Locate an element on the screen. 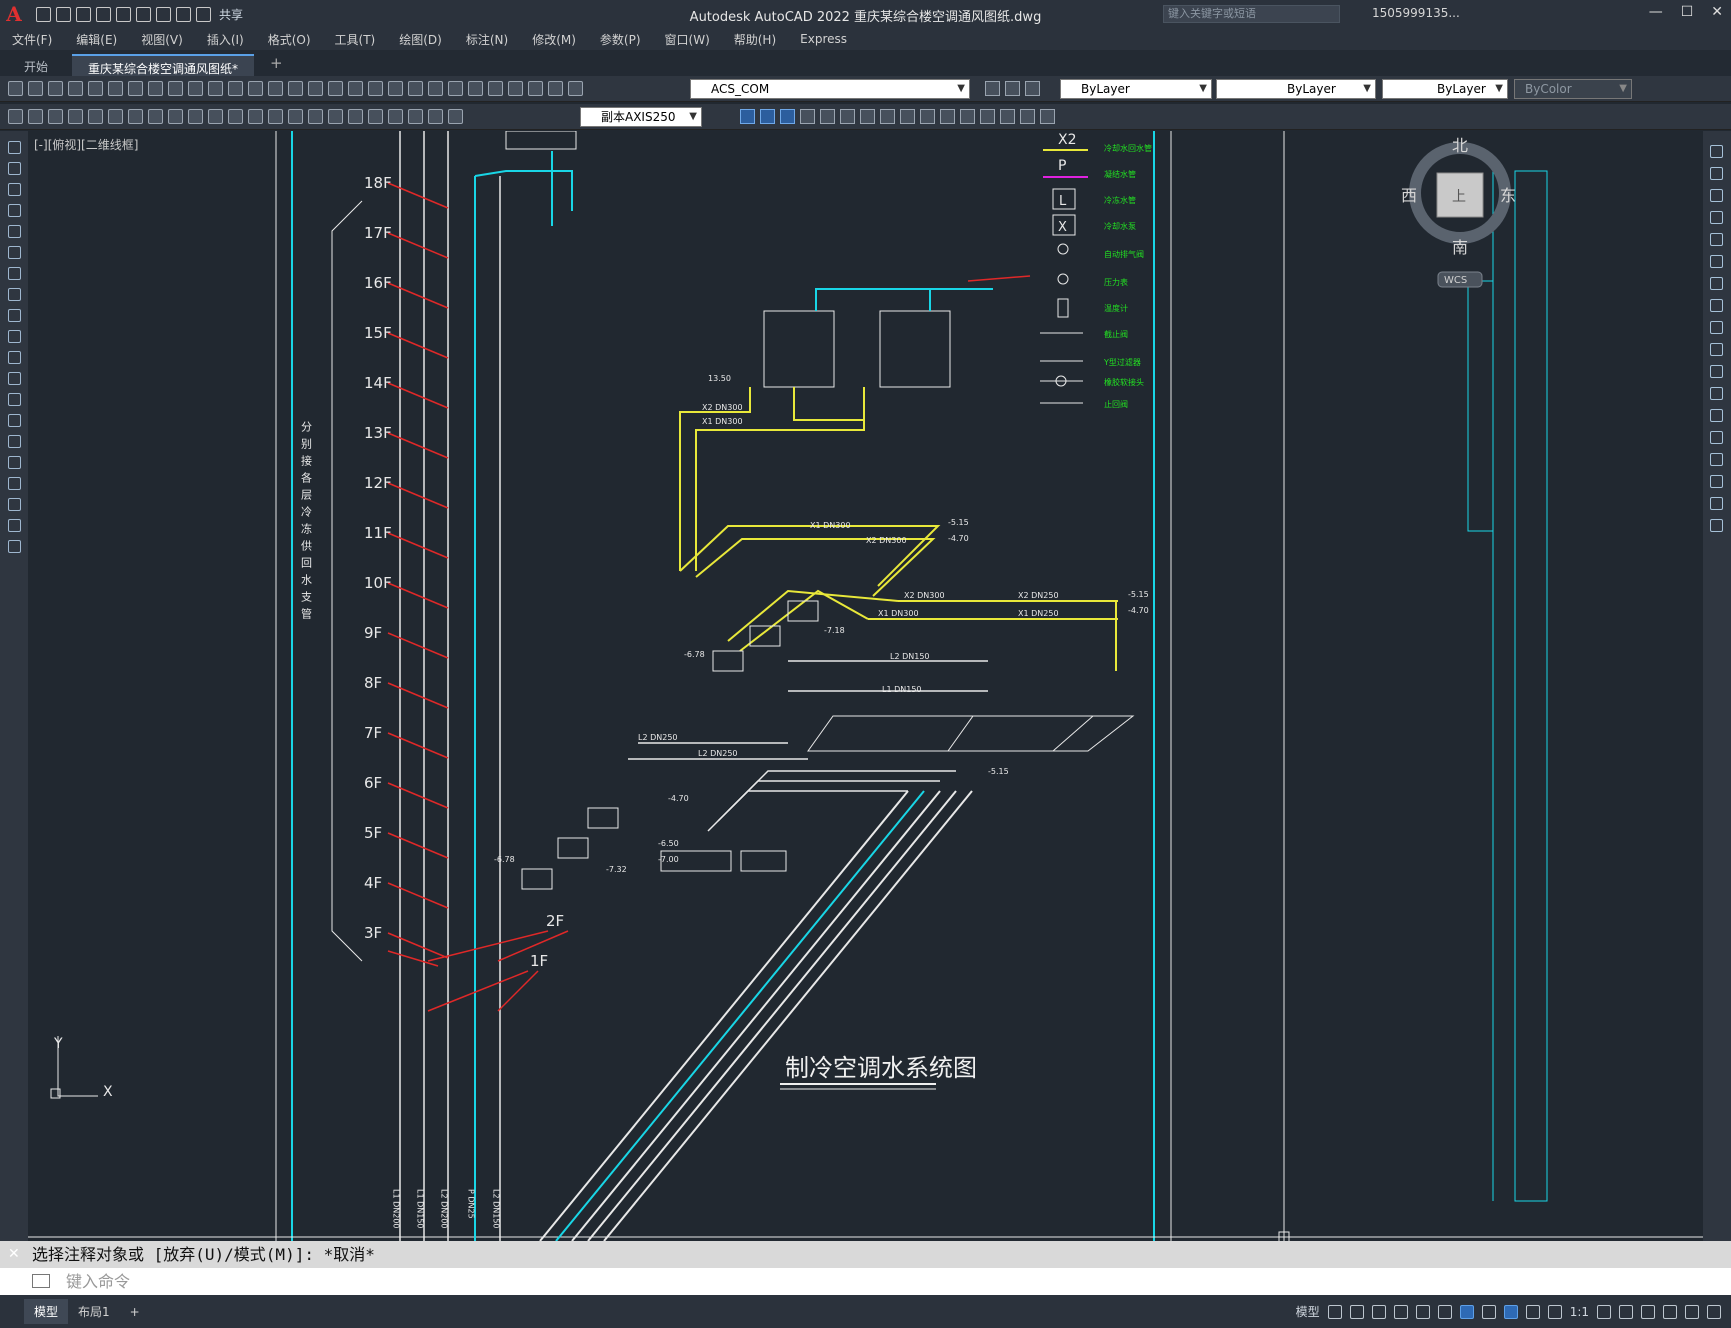 This screenshot has width=1731, height=1328. blend-icon is located at coordinates (1716, 503).